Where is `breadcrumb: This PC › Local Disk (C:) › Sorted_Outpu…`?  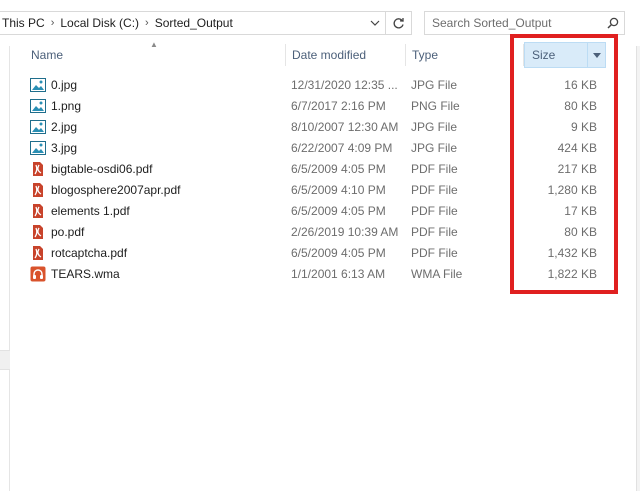
breadcrumb: This PC › Local Disk (C:) › Sorted_Outpu… is located at coordinates (182, 23).